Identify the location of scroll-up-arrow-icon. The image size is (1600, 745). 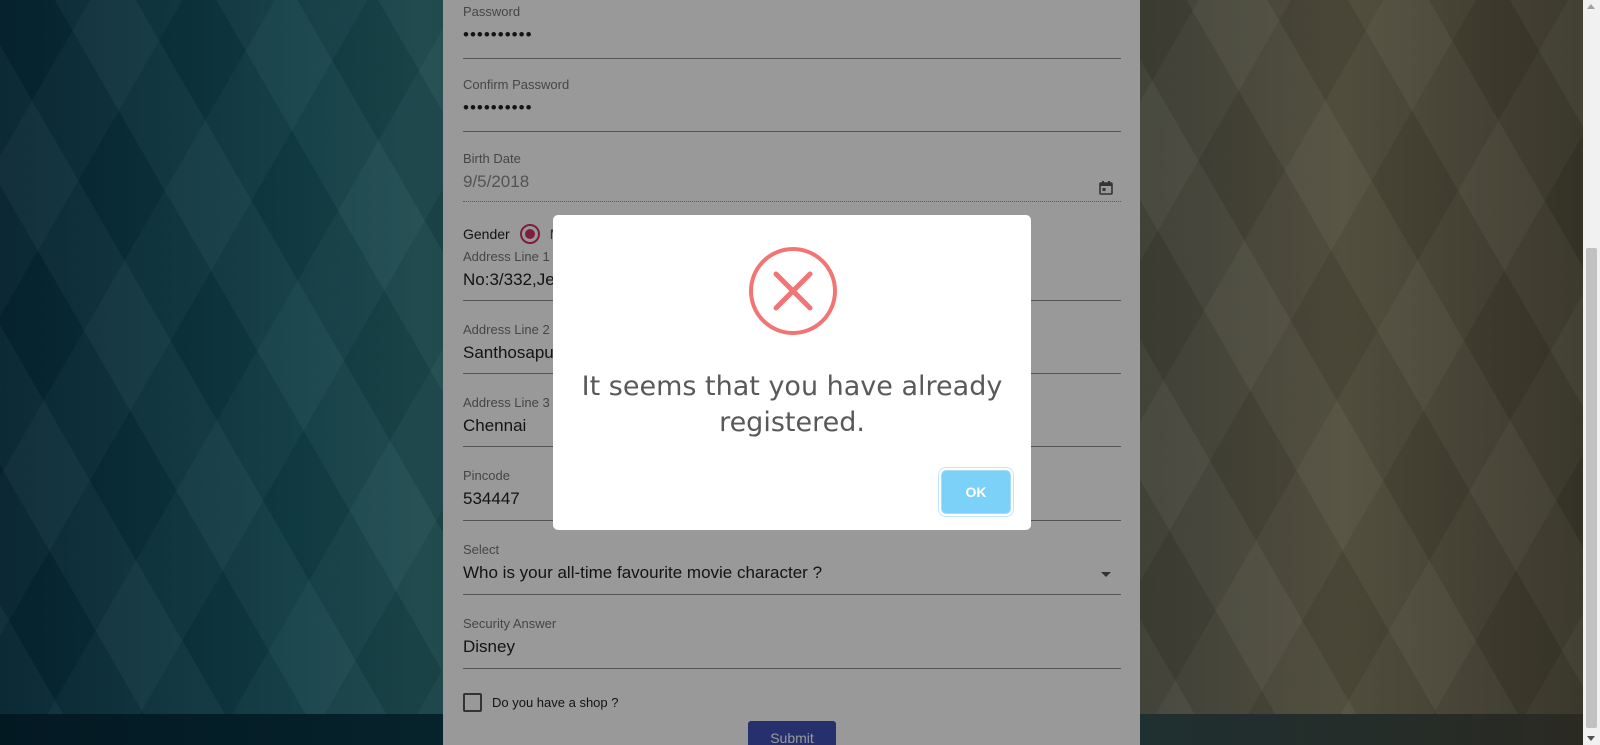
(1591, 6).